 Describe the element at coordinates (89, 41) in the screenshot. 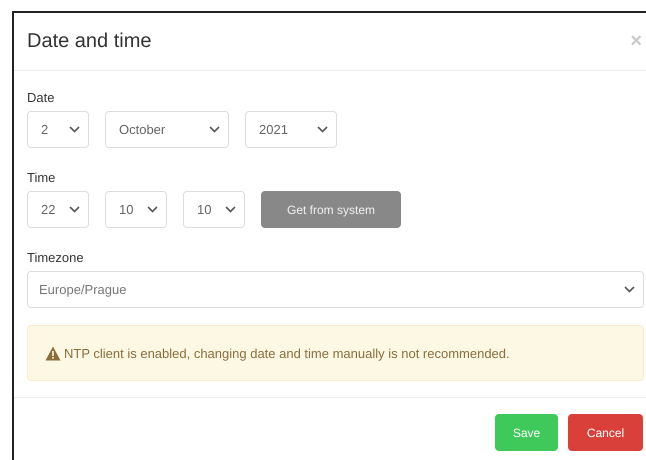

I see `dialog-title: Date and time` at that location.